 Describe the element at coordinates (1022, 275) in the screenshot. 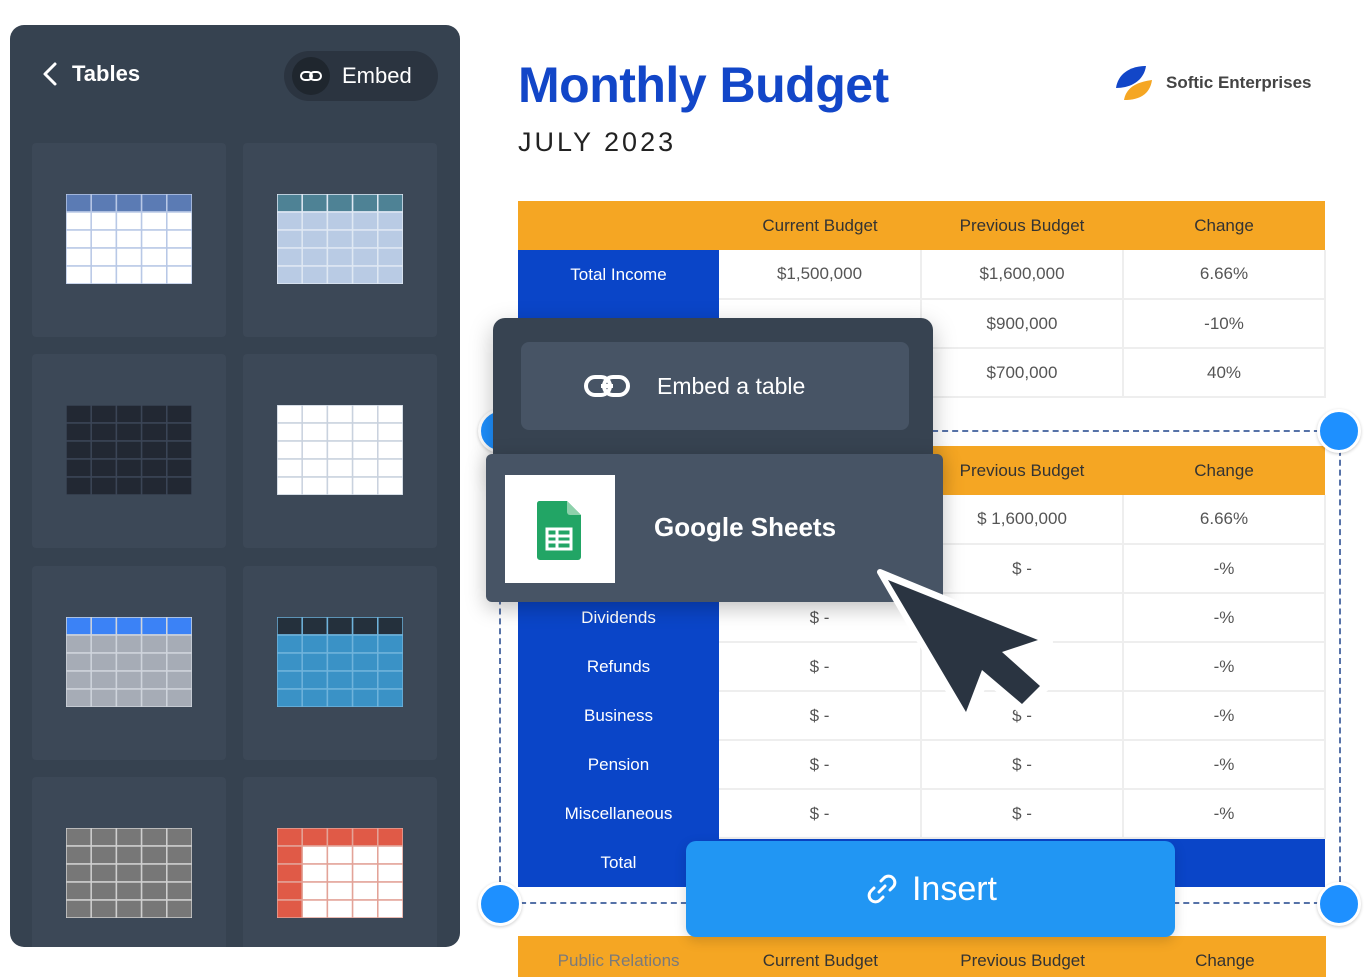

I see `table-cell: $1,600,000` at that location.